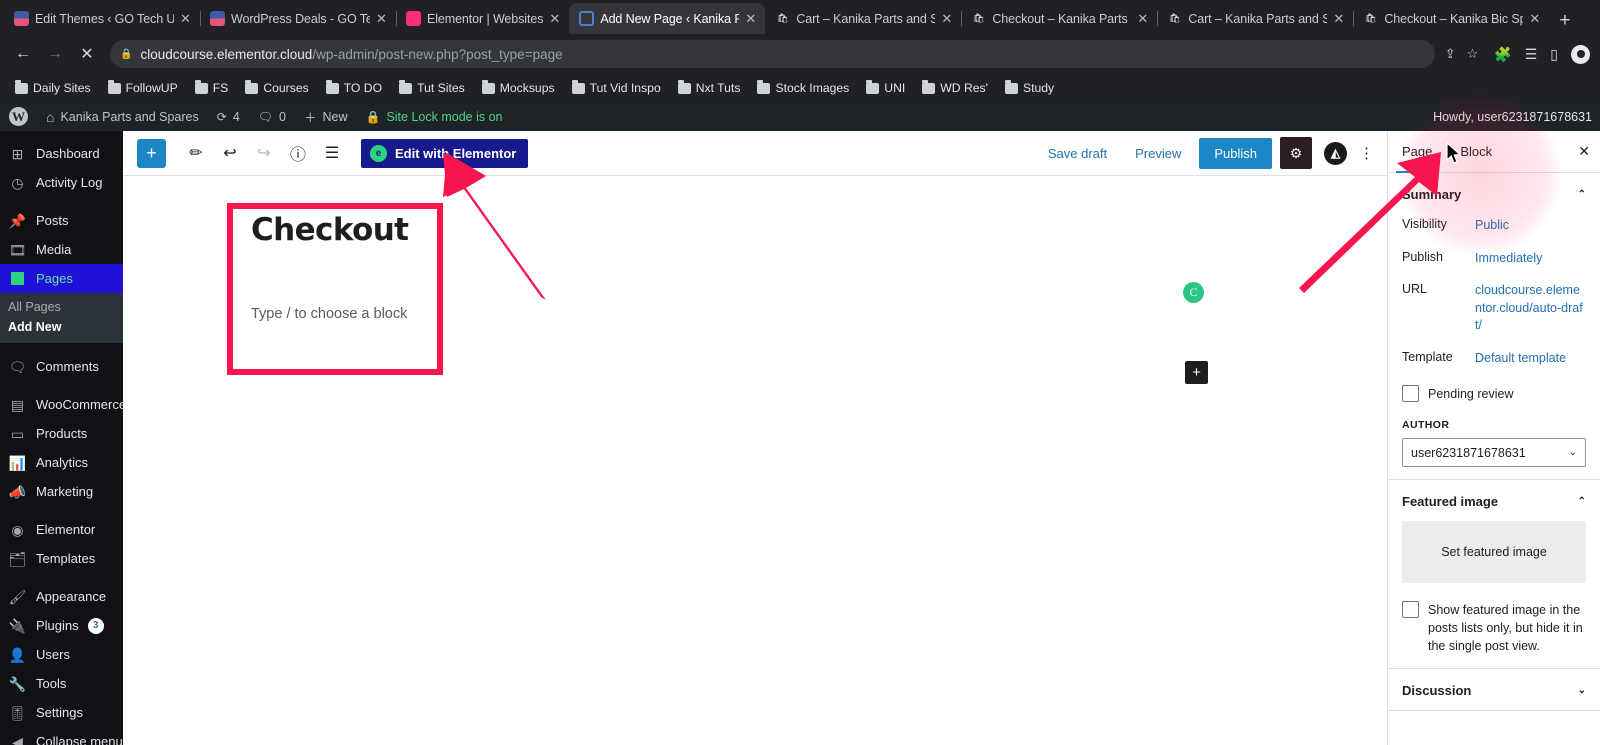 This screenshot has width=1600, height=745. What do you see at coordinates (445, 153) in the screenshot?
I see `edit-with-elementor-button: e Edit with Elementor` at bounding box center [445, 153].